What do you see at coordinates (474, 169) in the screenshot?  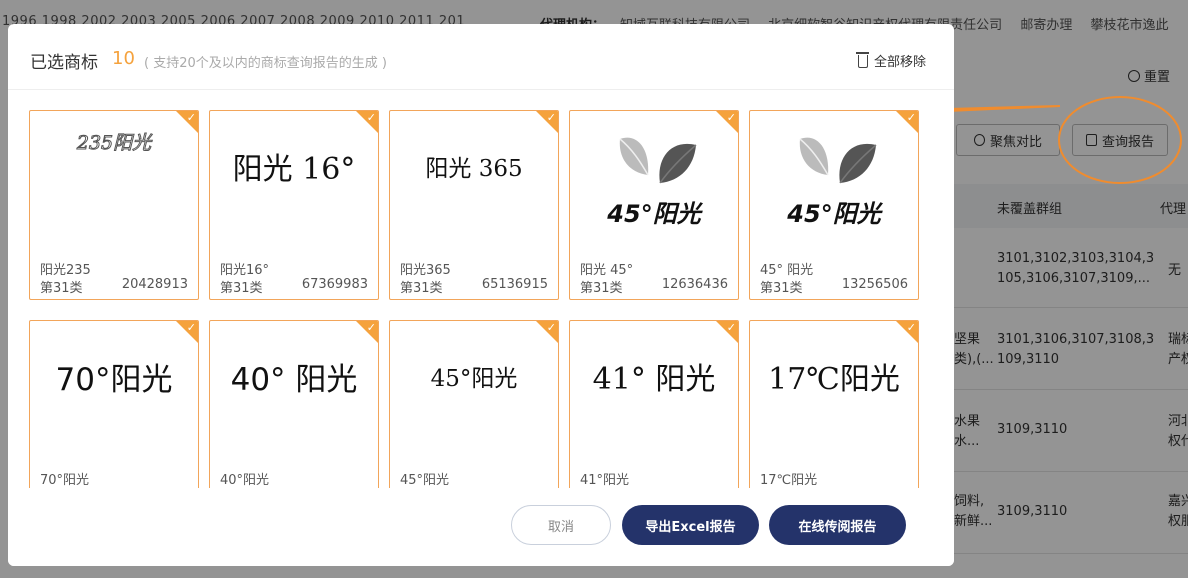 I see `trademark-logo: 阳光 365` at bounding box center [474, 169].